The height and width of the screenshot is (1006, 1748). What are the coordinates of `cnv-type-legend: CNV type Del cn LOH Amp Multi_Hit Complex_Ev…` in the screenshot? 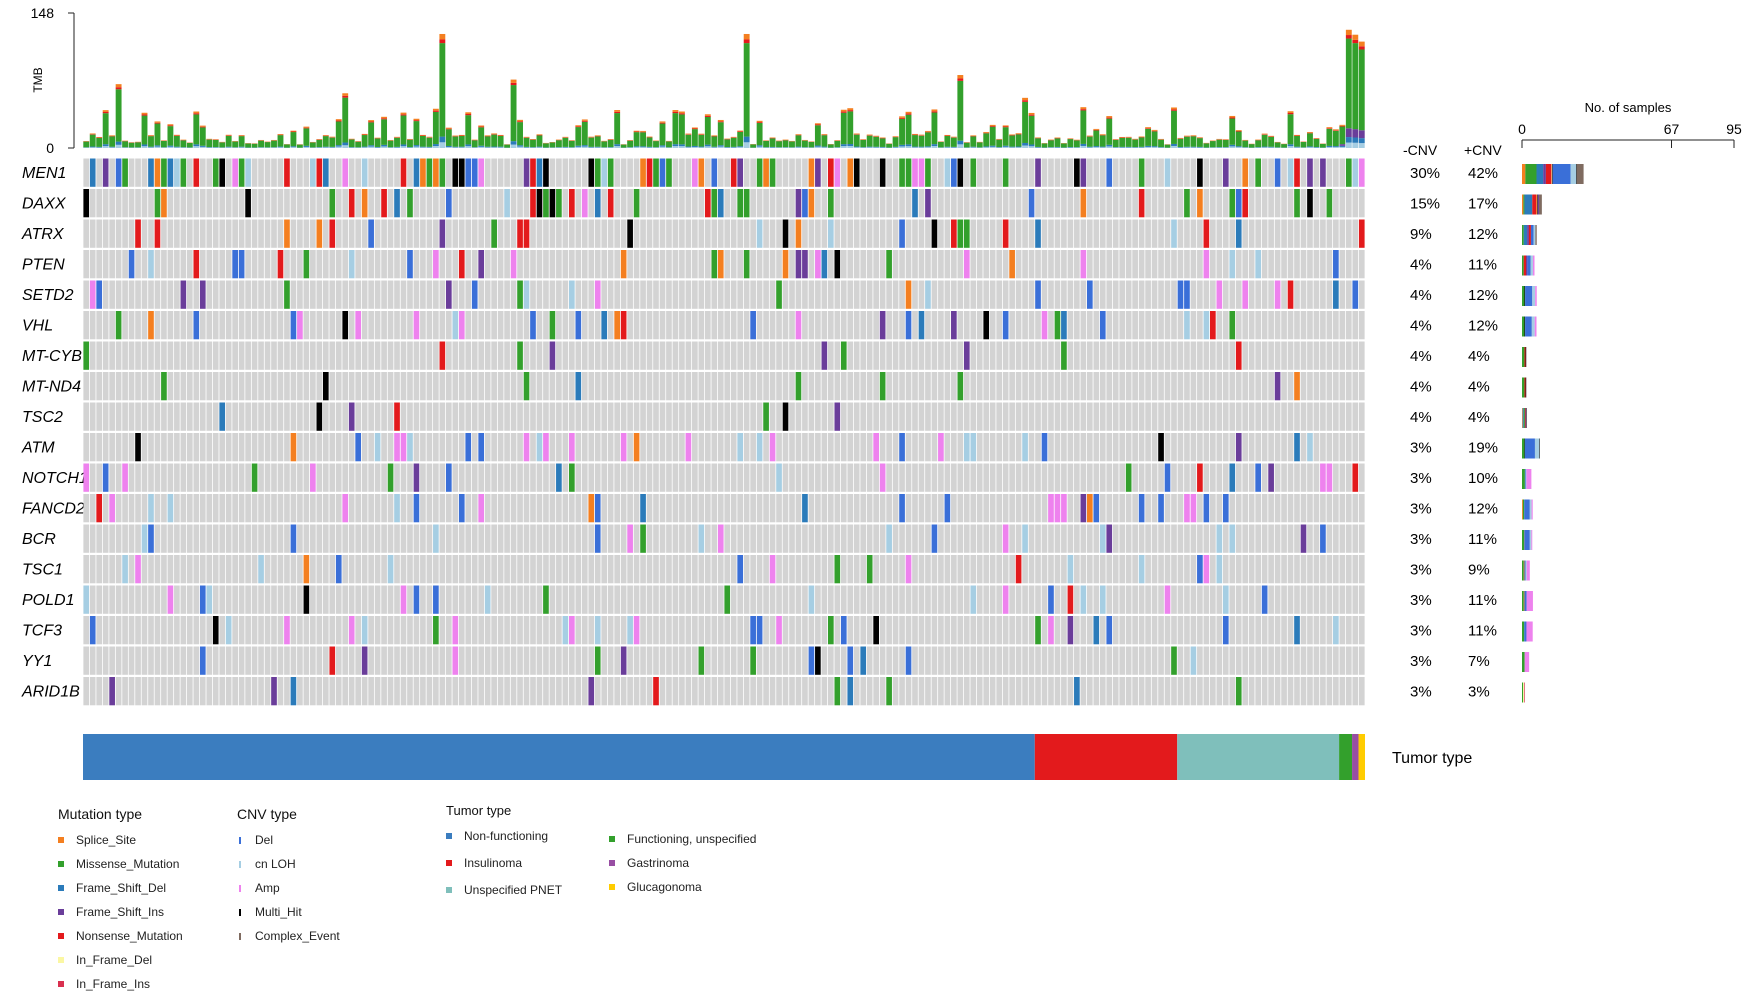 It's located at (288, 877).